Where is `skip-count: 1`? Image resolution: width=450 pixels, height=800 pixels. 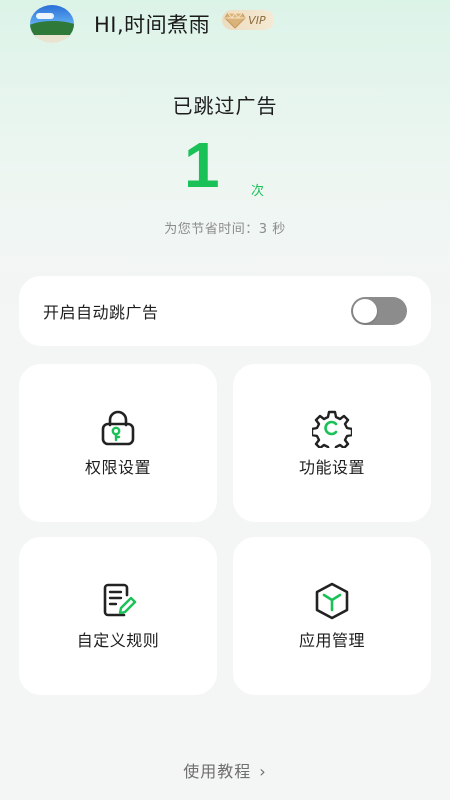 skip-count: 1 is located at coordinates (202, 165).